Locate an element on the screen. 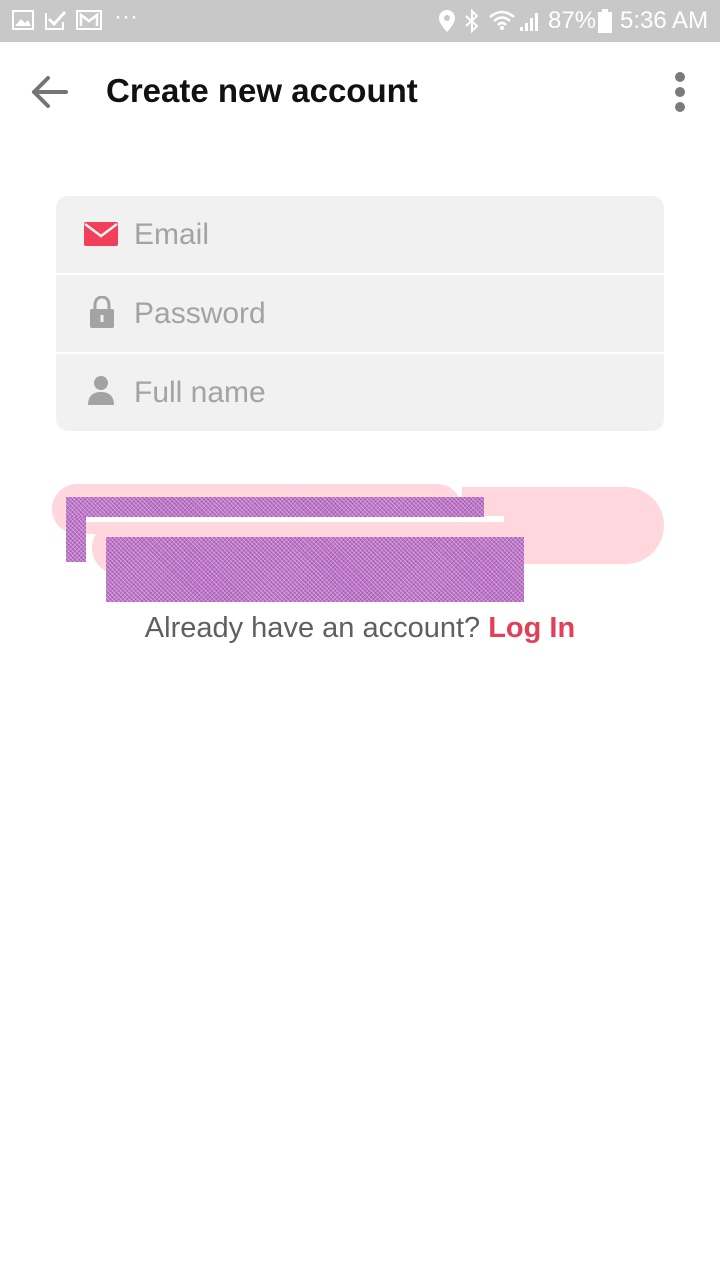 The width and height of the screenshot is (720, 1280). full-name-field-row is located at coordinates (360, 392).